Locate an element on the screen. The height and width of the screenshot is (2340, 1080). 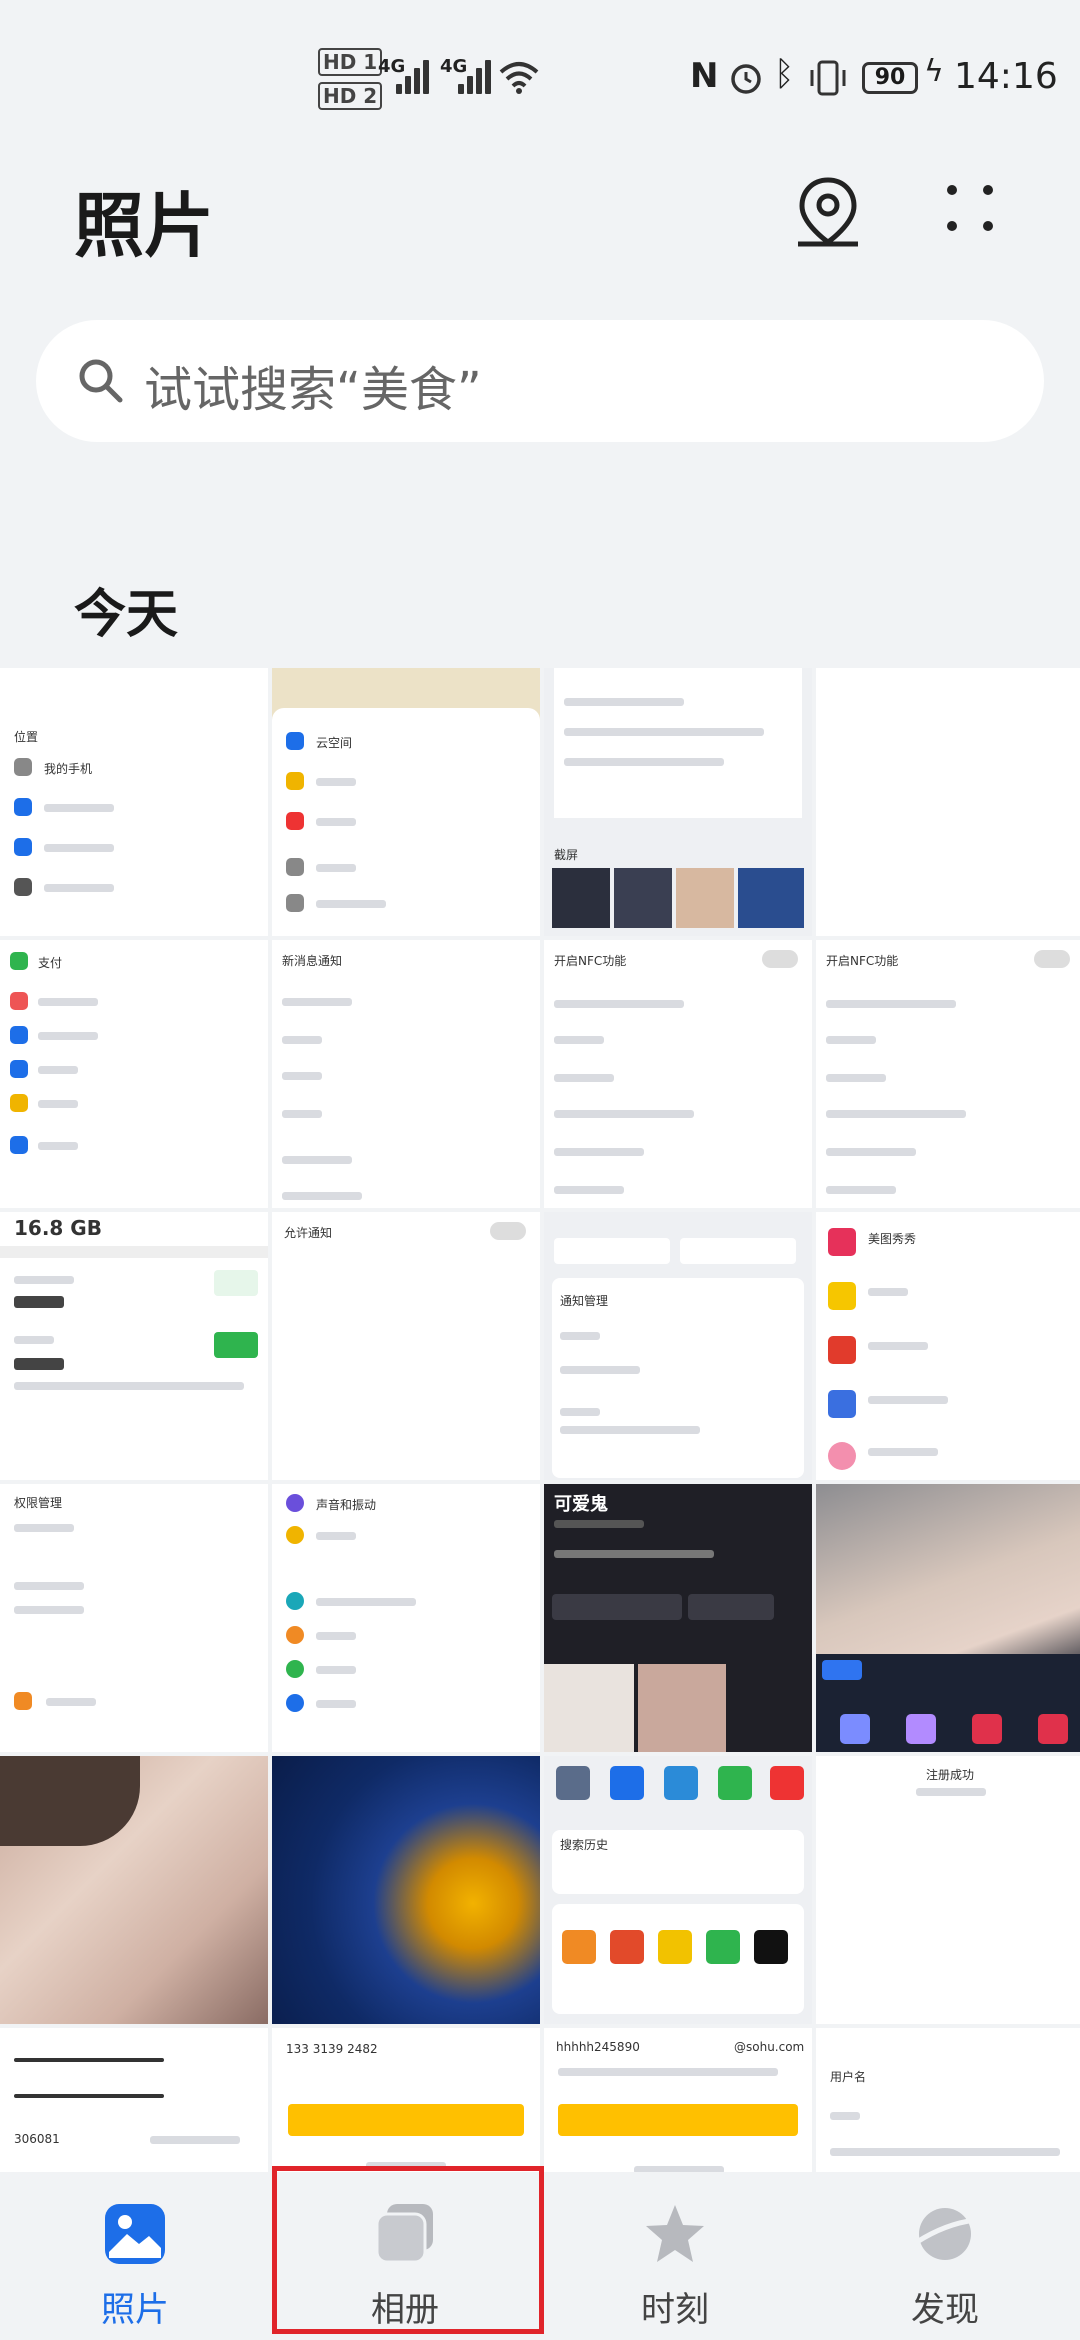
albums-tab-highlight is located at coordinates (408, 2250).